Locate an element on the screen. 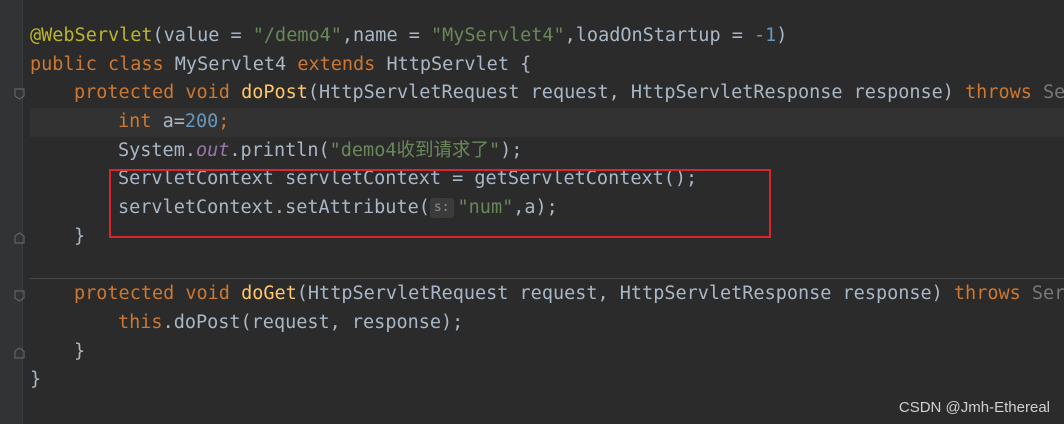 The height and width of the screenshot is (424, 1064). code-line: this.doPost(request, response); is located at coordinates (291, 322).